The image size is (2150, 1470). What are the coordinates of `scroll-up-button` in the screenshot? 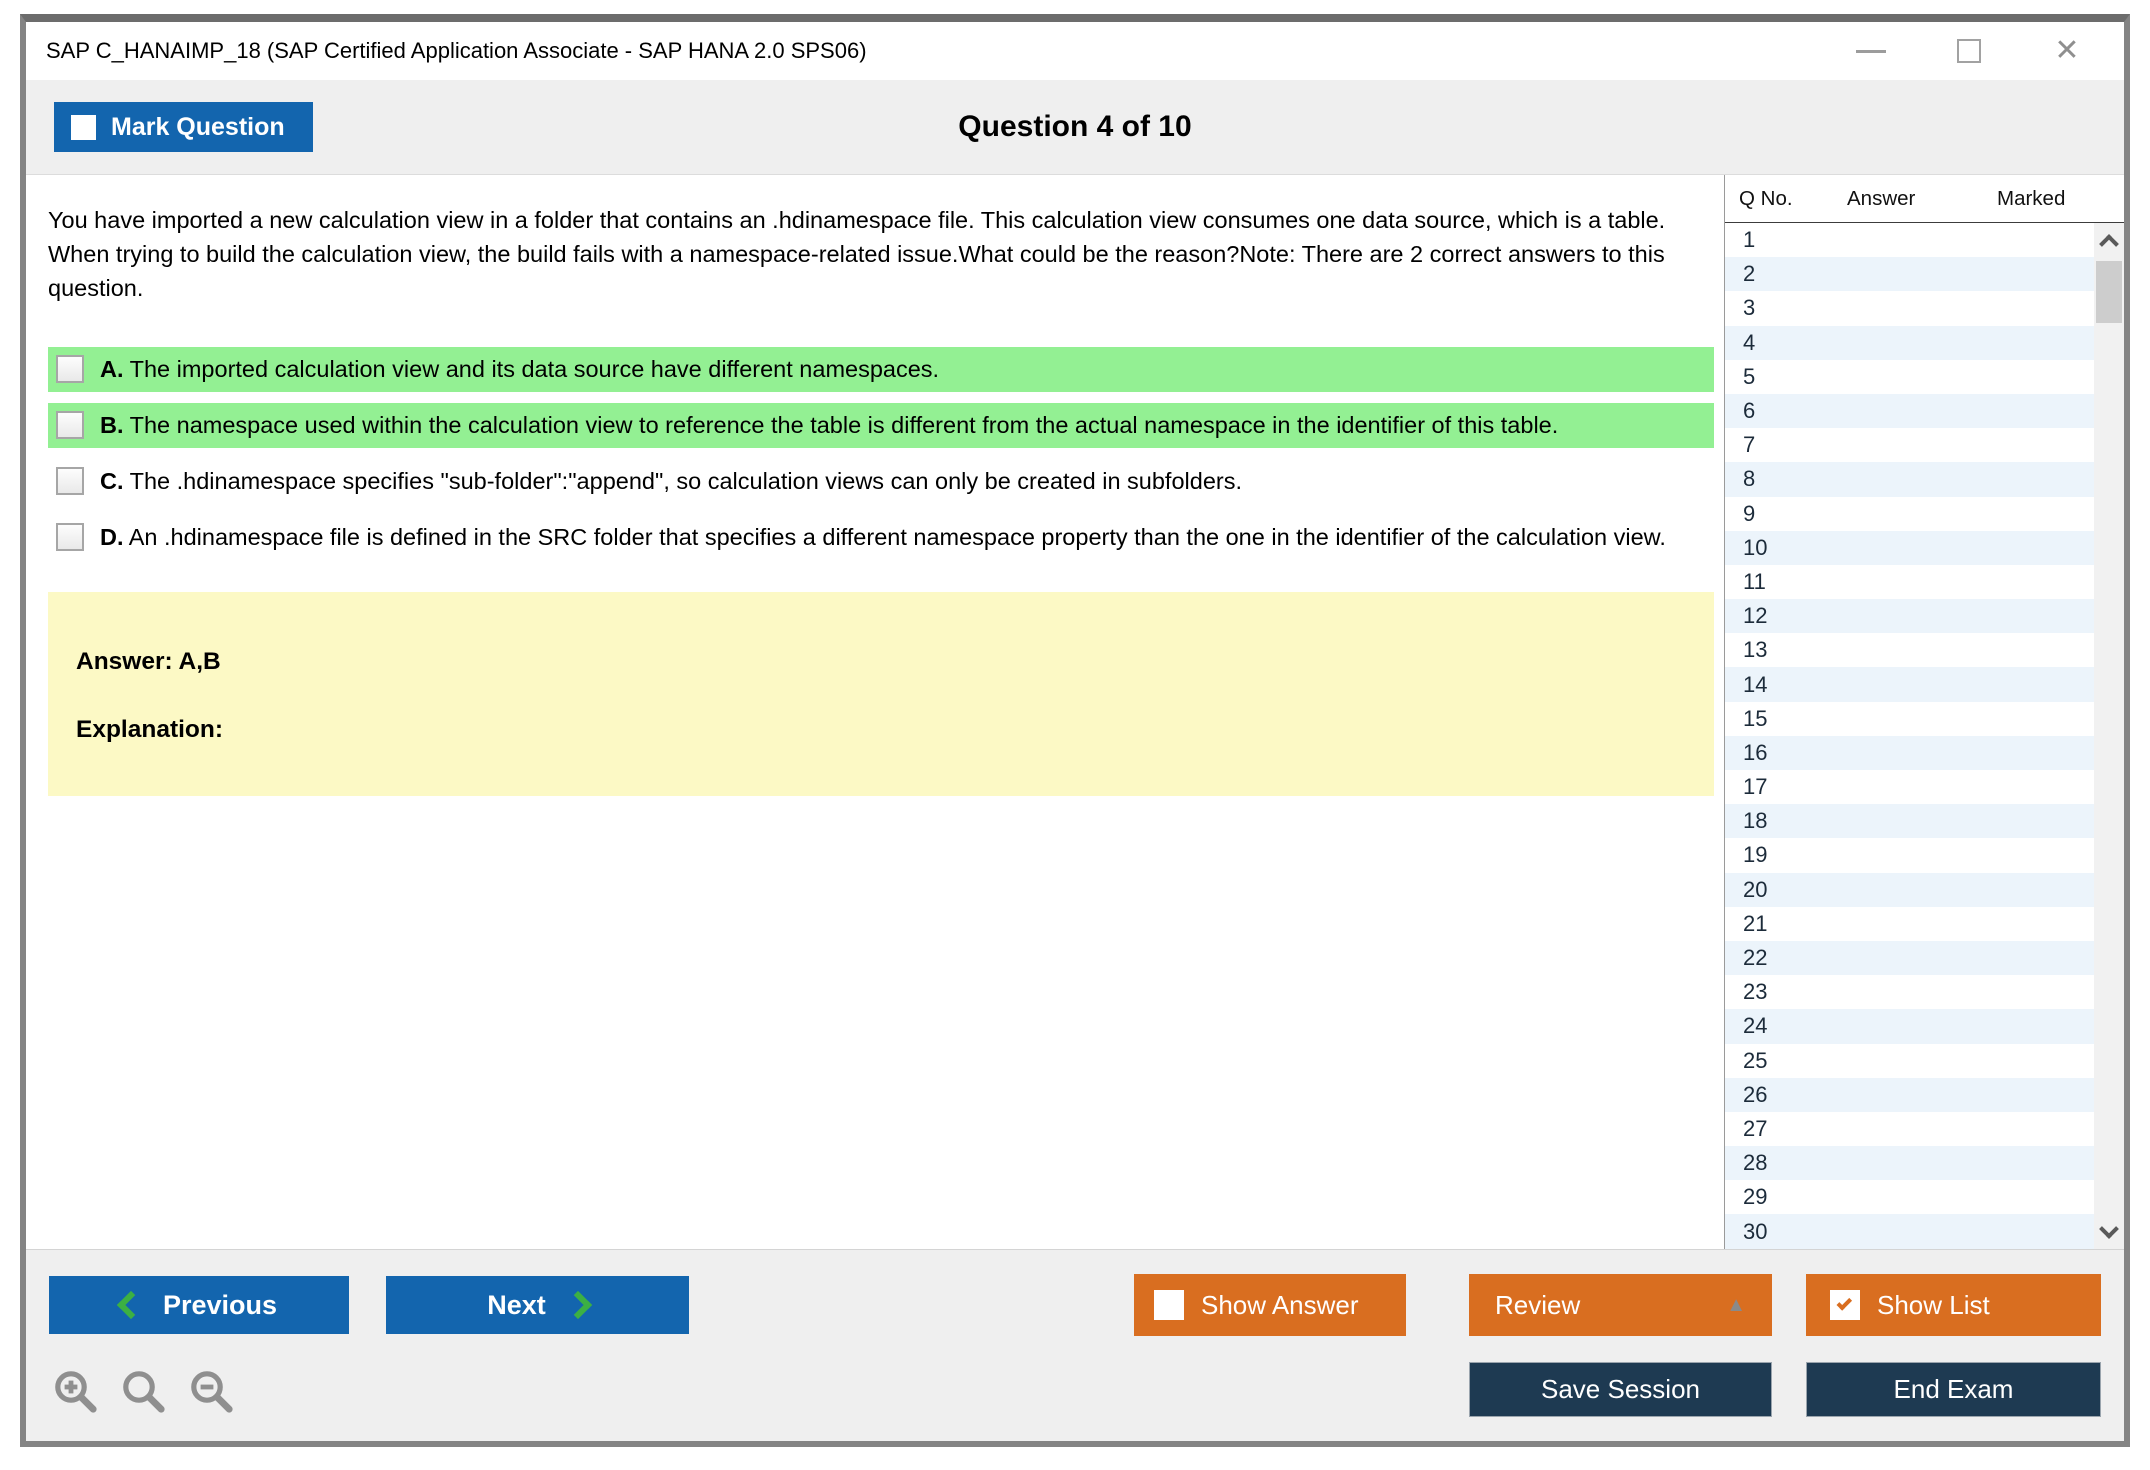 It's located at (2109, 241).